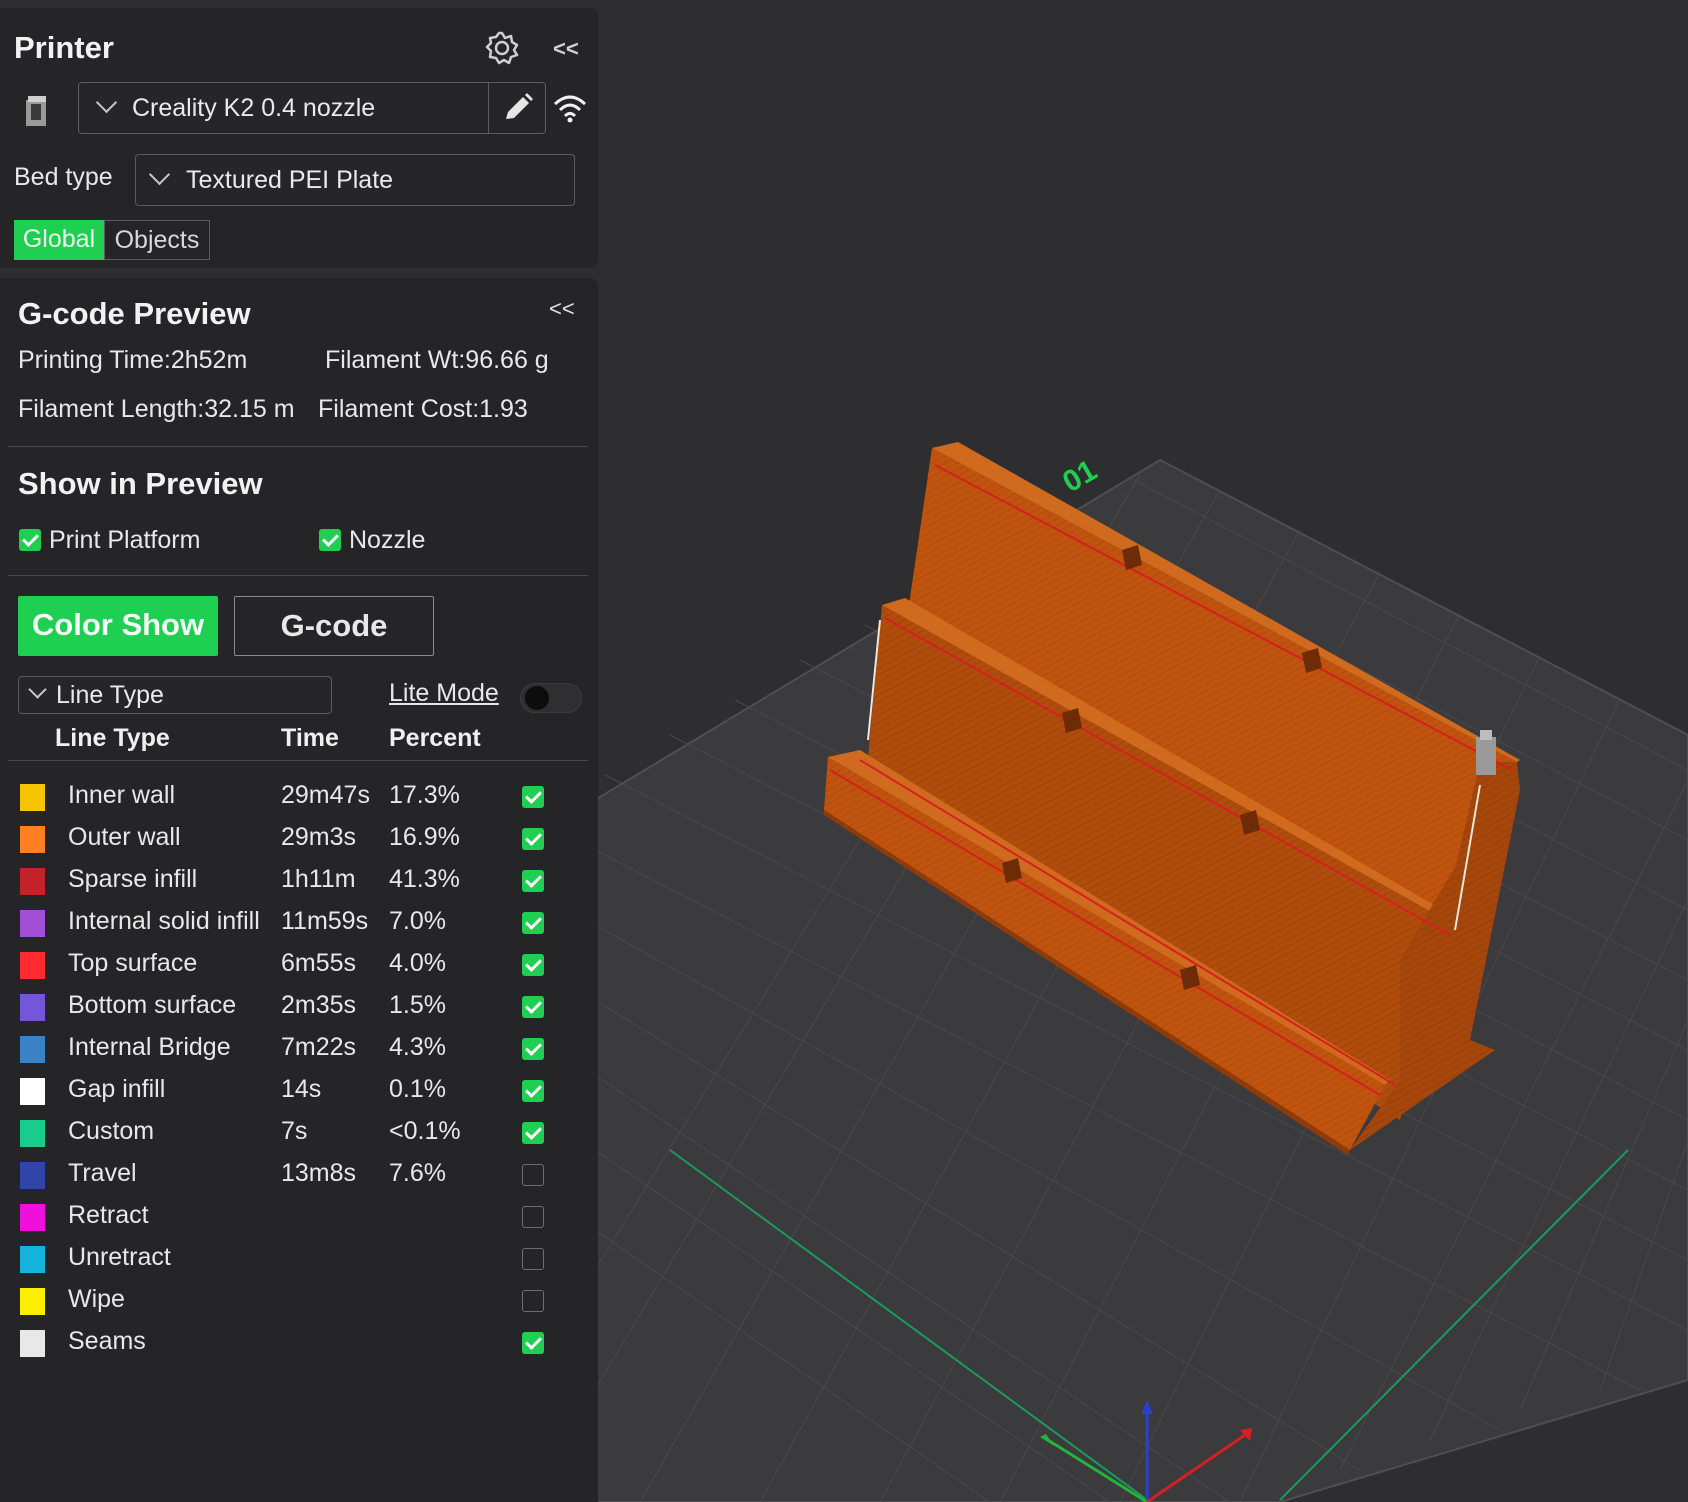  What do you see at coordinates (435, 738) in the screenshot?
I see `col-header-percent: Percent` at bounding box center [435, 738].